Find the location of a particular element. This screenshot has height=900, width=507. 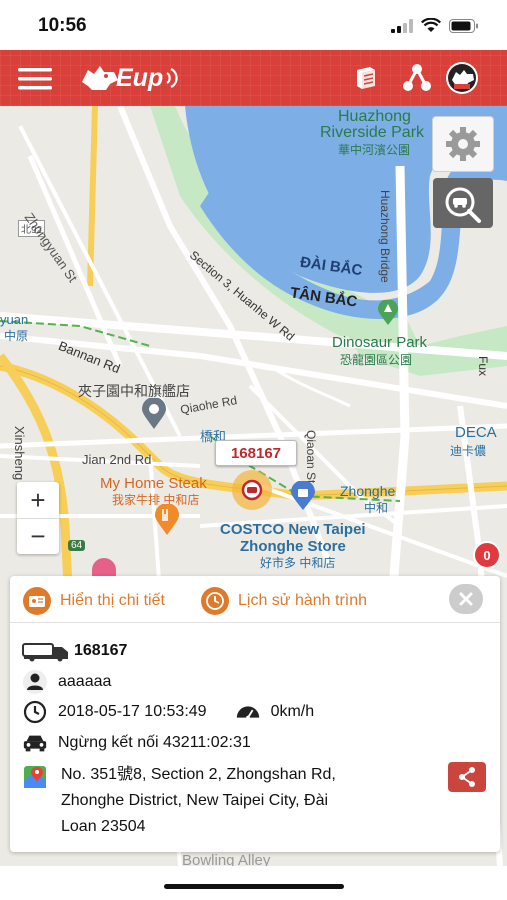

vehicle-id-row: 168167 is located at coordinates (74, 651).